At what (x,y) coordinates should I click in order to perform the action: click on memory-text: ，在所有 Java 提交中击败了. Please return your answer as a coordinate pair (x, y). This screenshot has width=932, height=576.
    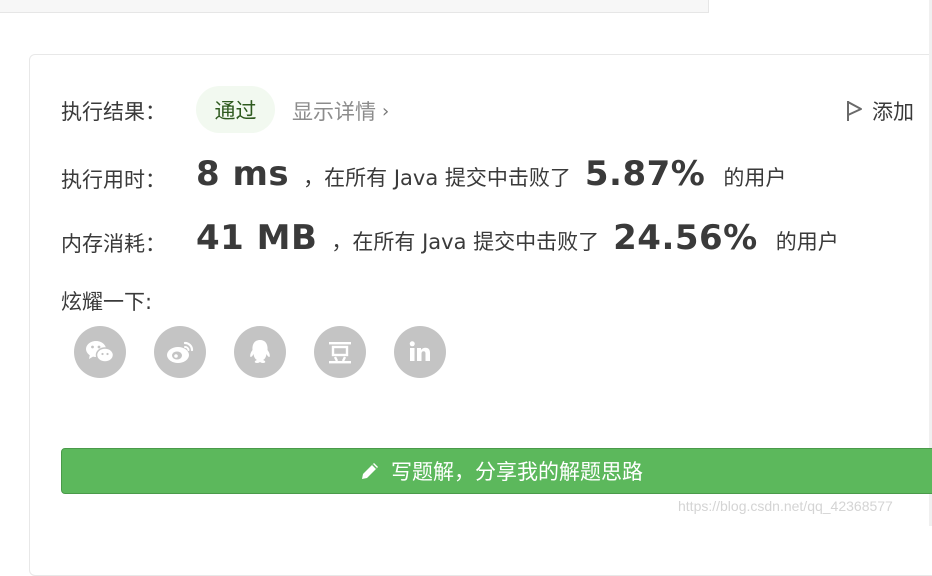
    Looking at the image, I should click on (465, 242).